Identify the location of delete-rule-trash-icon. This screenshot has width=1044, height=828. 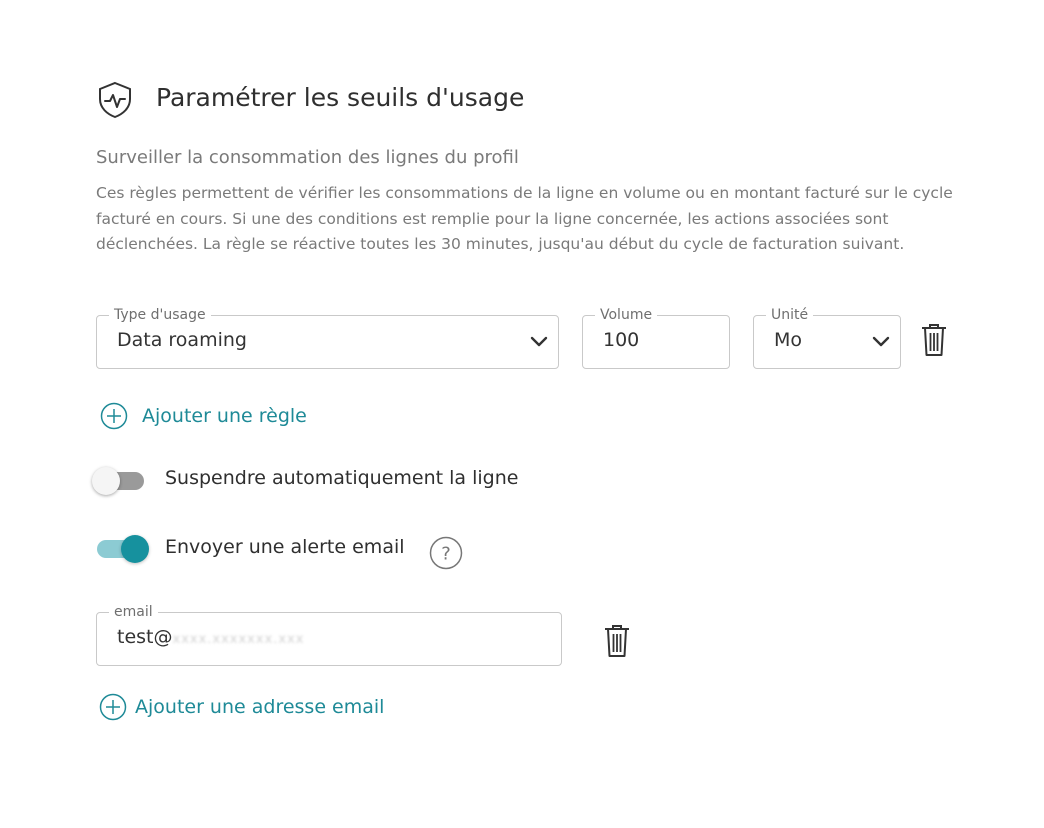
(934, 340).